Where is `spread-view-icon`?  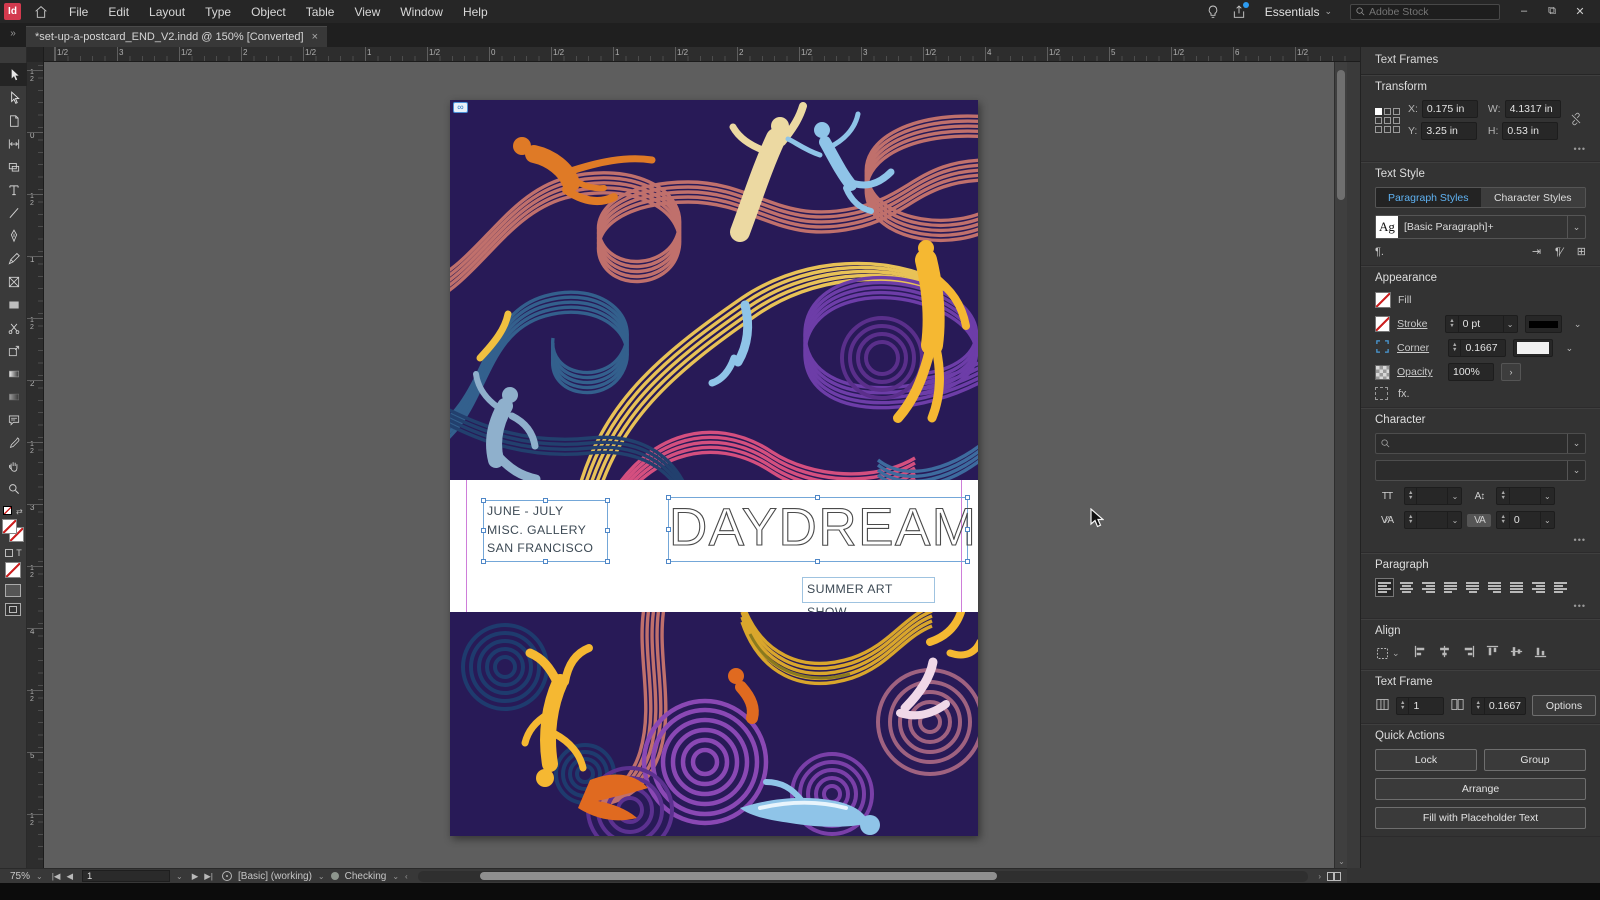 spread-view-icon is located at coordinates (1334, 876).